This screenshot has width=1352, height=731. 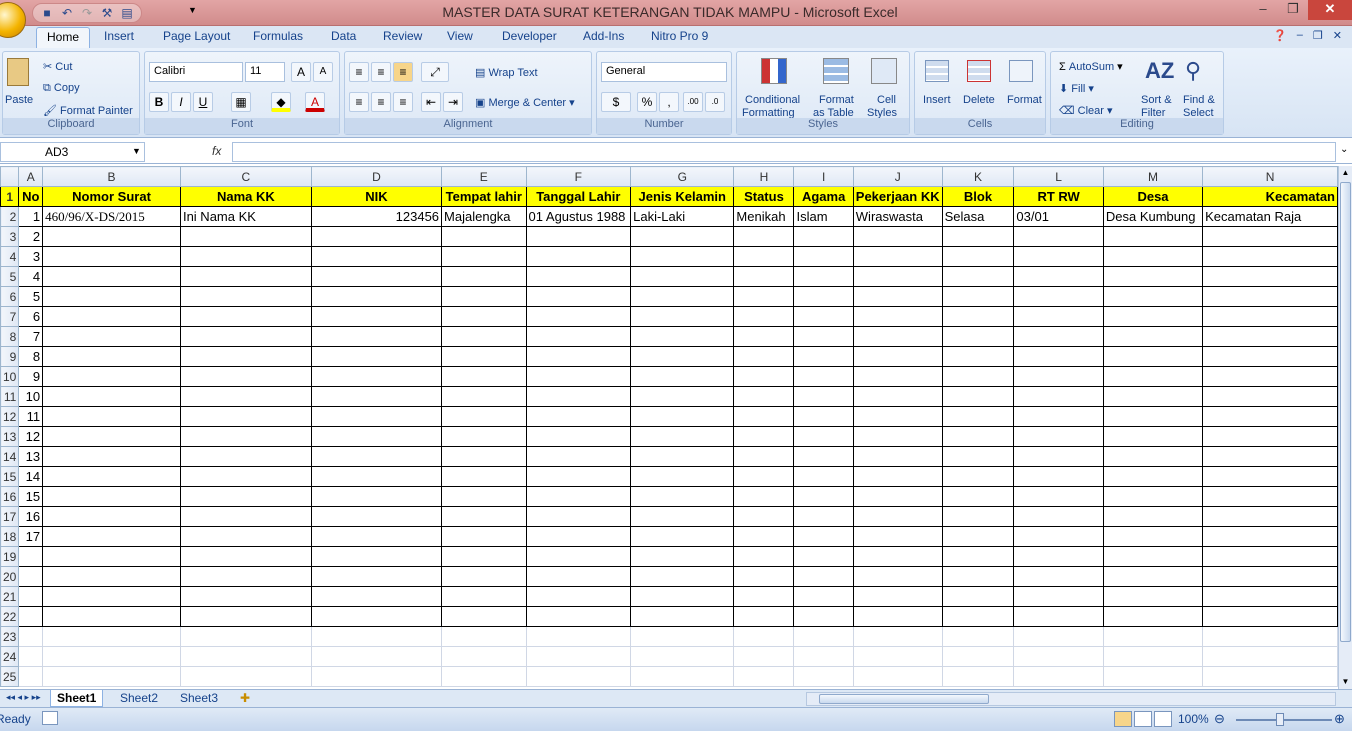 What do you see at coordinates (159, 102) in the screenshot?
I see `bold-icon: B` at bounding box center [159, 102].